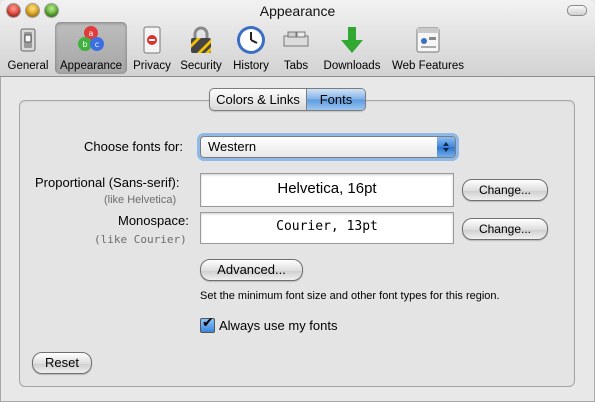  I want to click on tabs-icon, so click(296, 39).